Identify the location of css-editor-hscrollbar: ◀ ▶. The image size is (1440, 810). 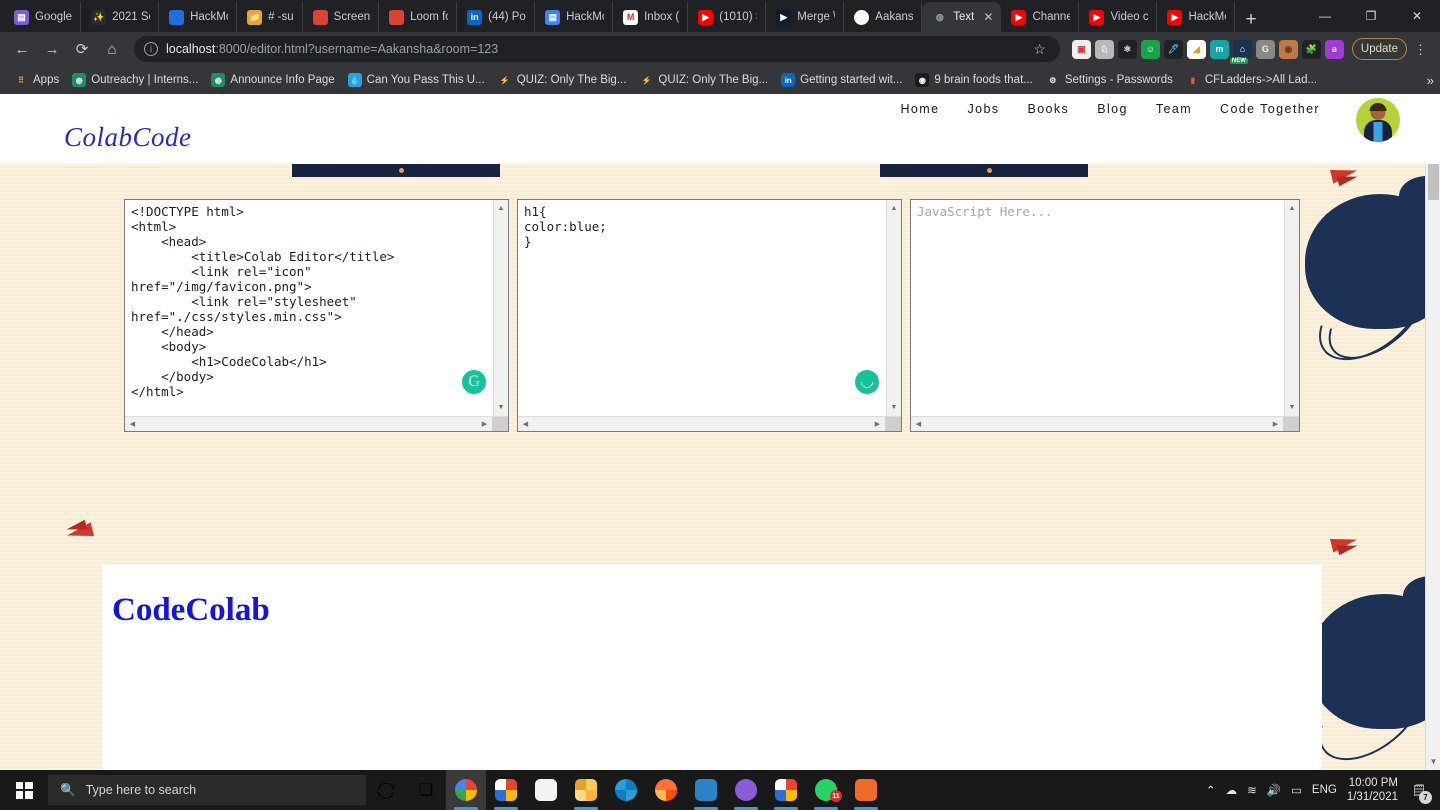
(709, 423).